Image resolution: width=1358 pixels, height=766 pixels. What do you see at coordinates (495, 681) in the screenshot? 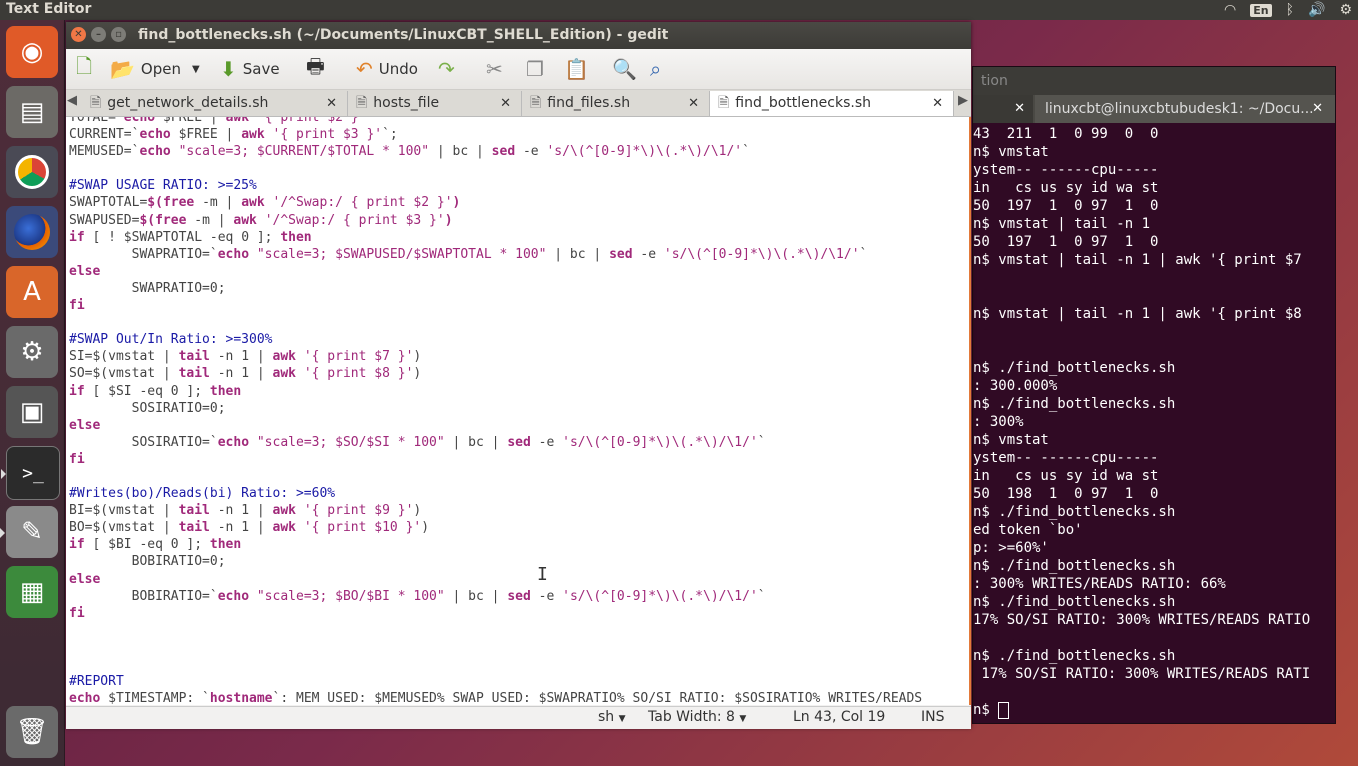
I see `code-line: #REPORT` at bounding box center [495, 681].